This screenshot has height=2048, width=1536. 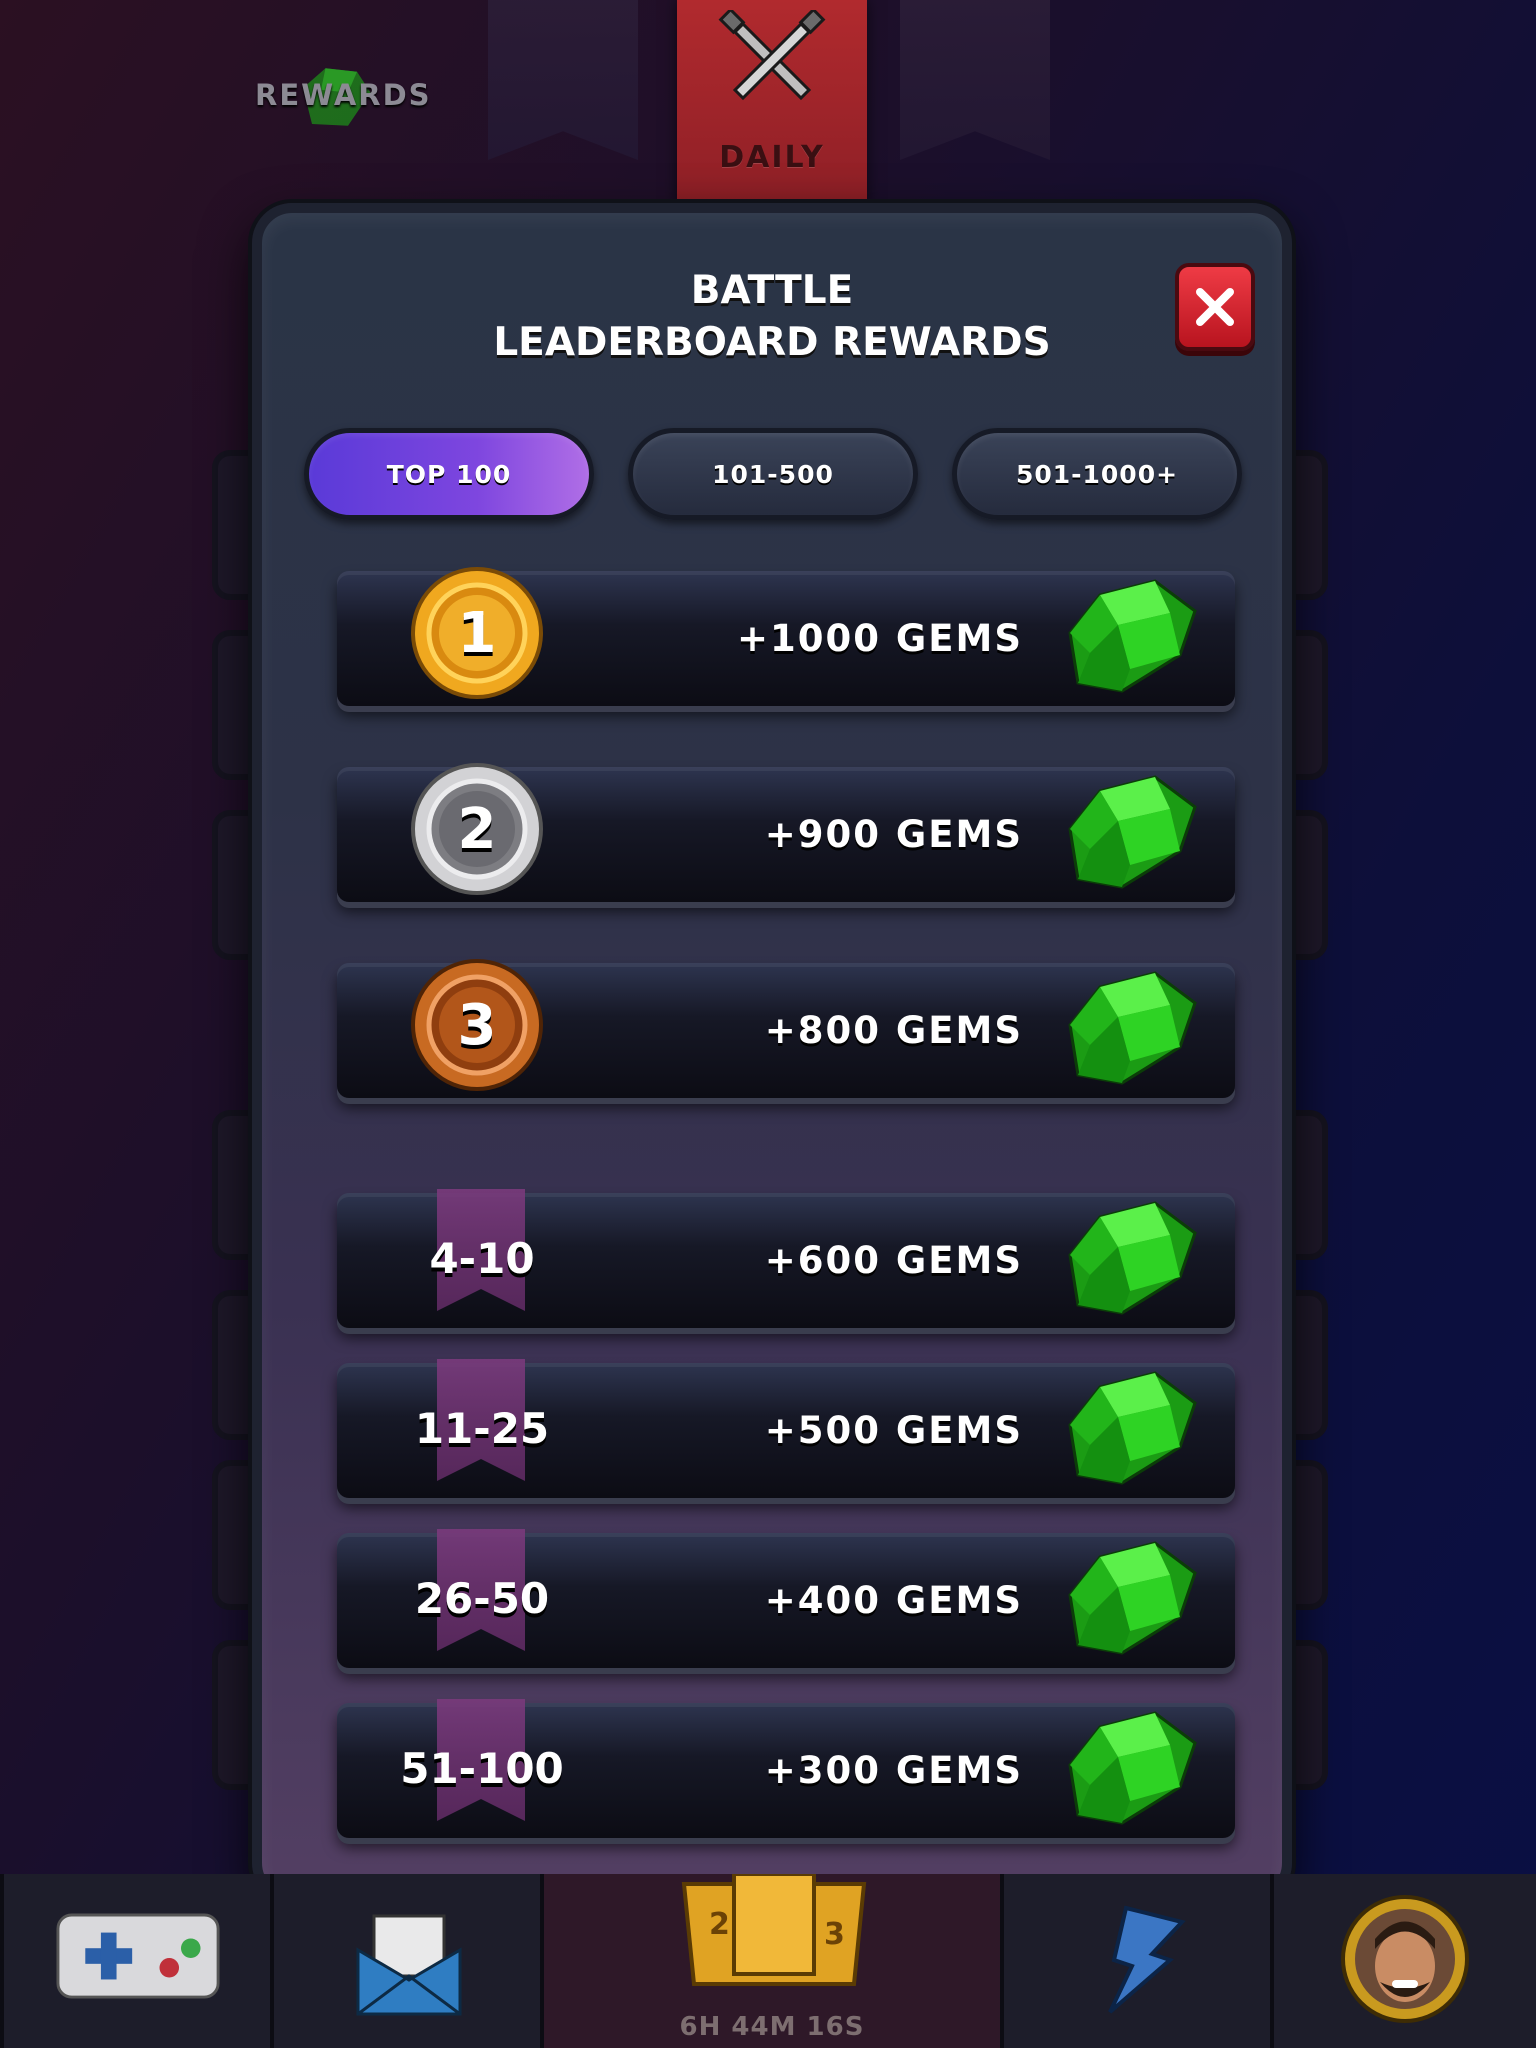 What do you see at coordinates (482, 1258) in the screenshot?
I see `rank-range: 4-10` at bounding box center [482, 1258].